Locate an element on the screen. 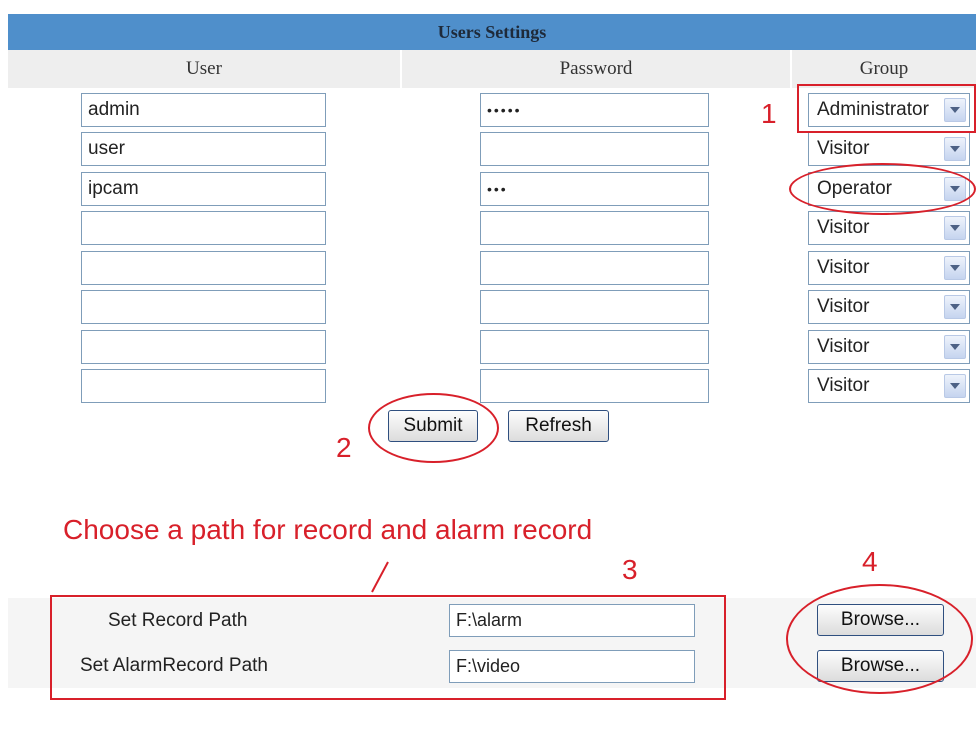  highlight-box-administrator is located at coordinates (886, 108).